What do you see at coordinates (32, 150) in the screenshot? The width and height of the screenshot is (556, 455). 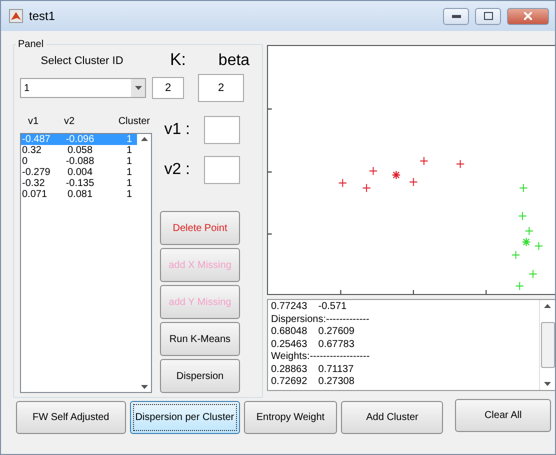 I see `list-cell-text: 0.32` at bounding box center [32, 150].